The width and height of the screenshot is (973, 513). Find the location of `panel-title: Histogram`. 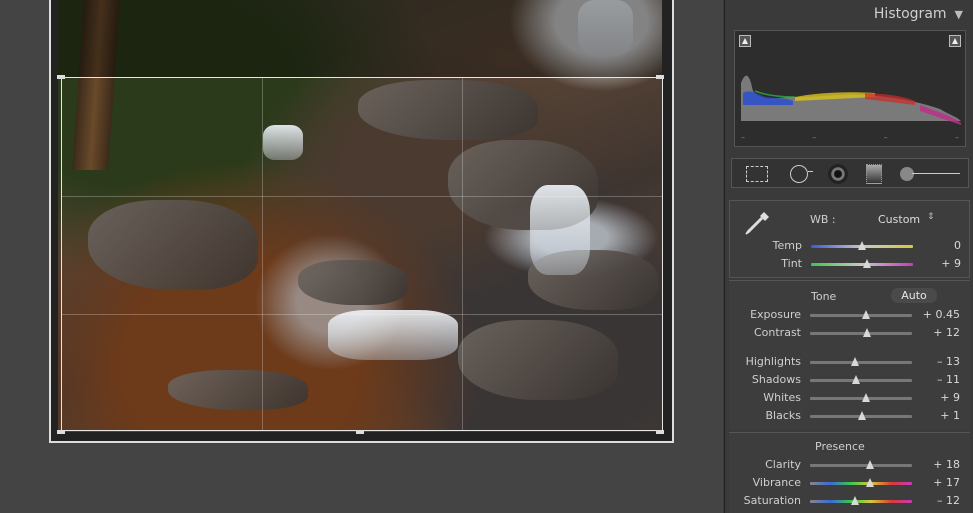

panel-title: Histogram is located at coordinates (910, 14).